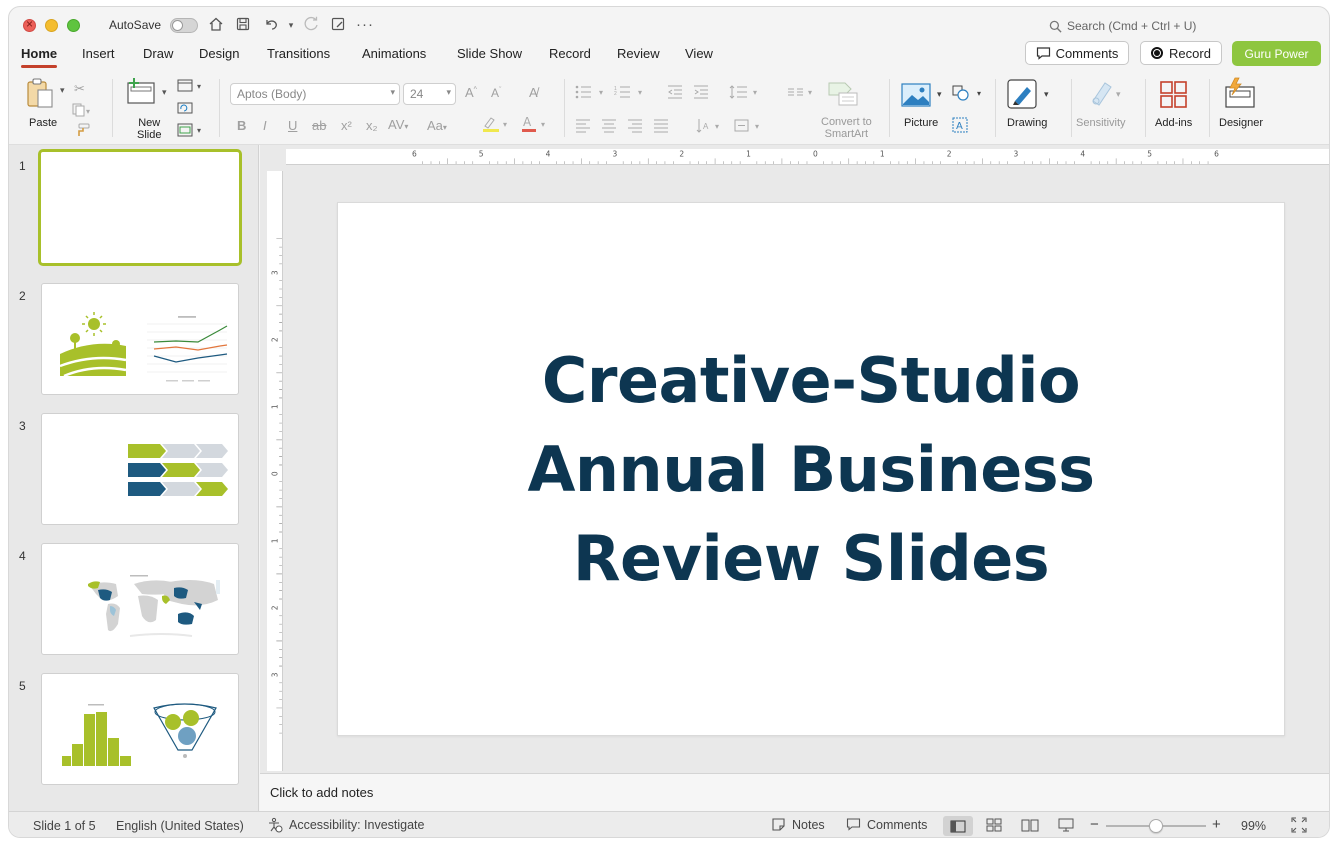 The image size is (1337, 843). Describe the element at coordinates (798, 824) in the screenshot. I see `notes-toggle-button: Notes` at that location.